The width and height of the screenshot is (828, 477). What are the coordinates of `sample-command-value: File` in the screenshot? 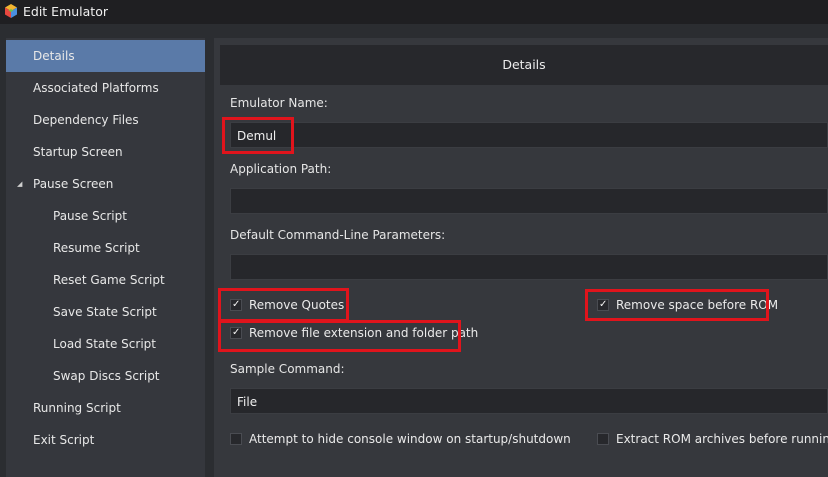 It's located at (247, 402).